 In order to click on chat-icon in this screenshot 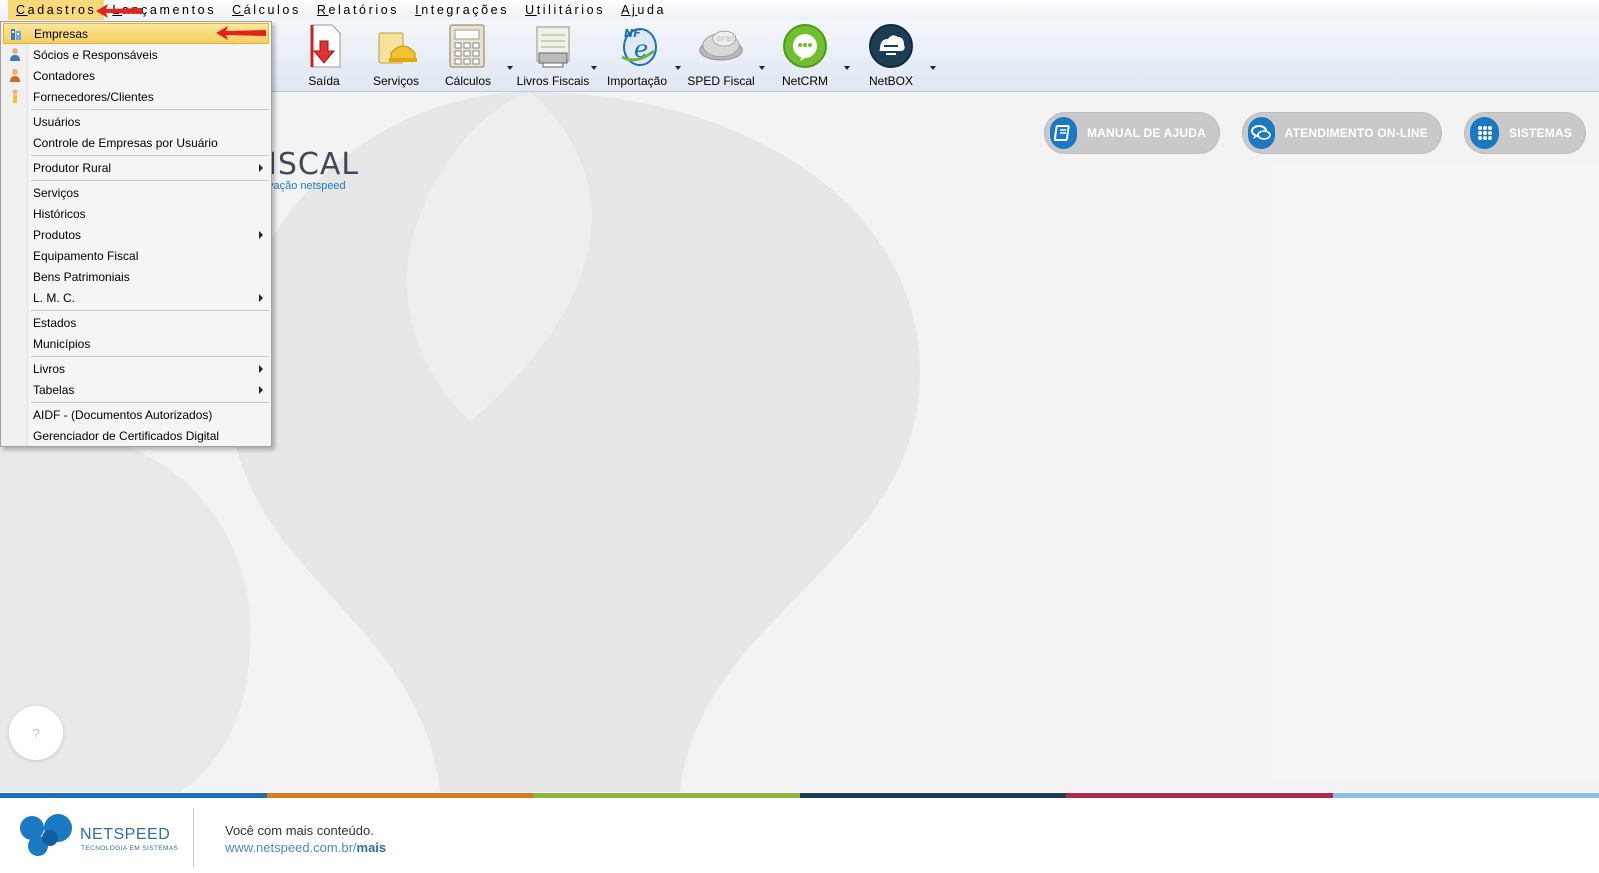, I will do `click(1261, 133)`.